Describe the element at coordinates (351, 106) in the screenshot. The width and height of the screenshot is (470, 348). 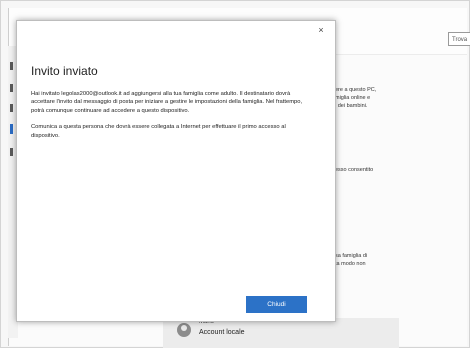
I see `background-text: i dei bambini.` at that location.